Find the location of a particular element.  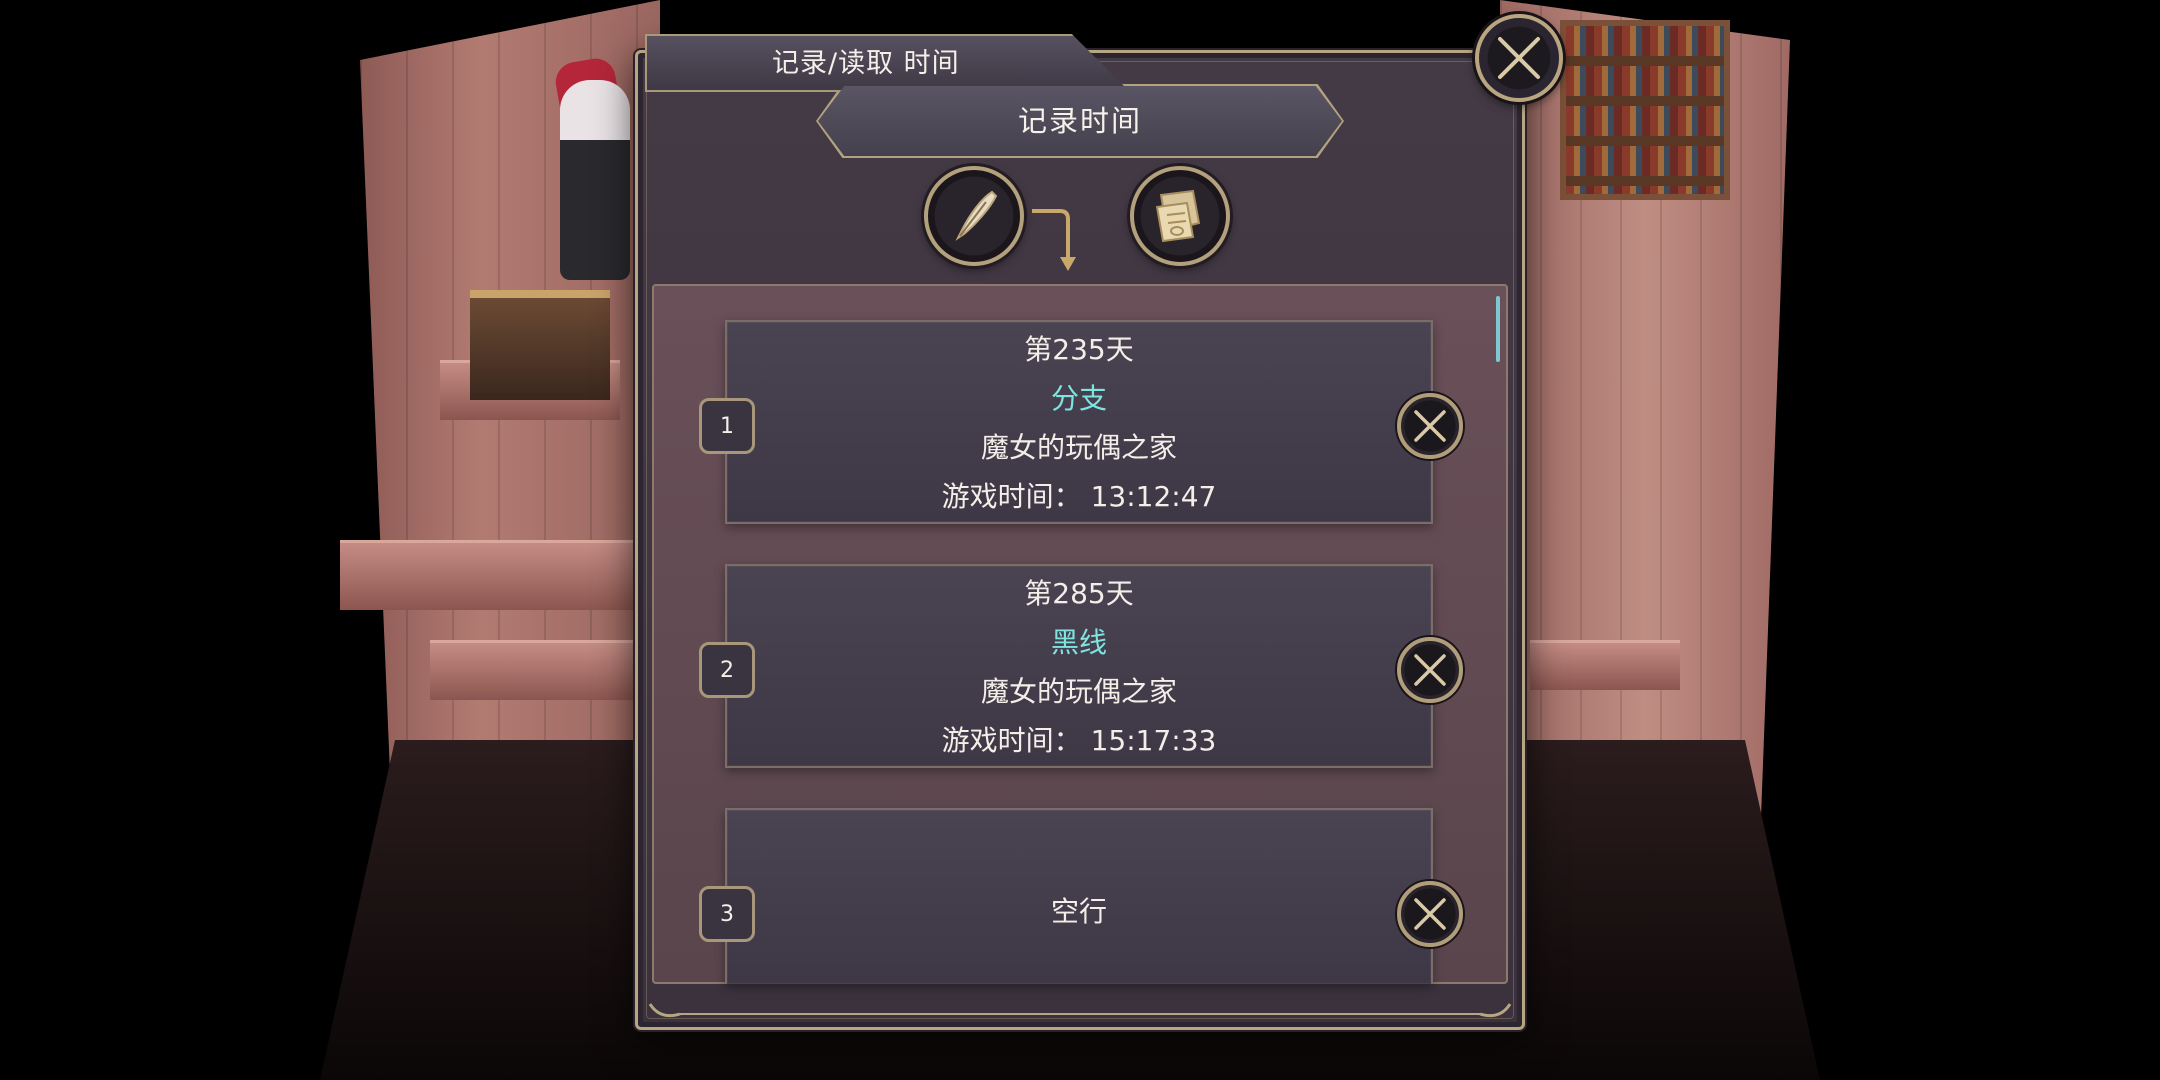

slot-route: 黑线 is located at coordinates (1078, 642).